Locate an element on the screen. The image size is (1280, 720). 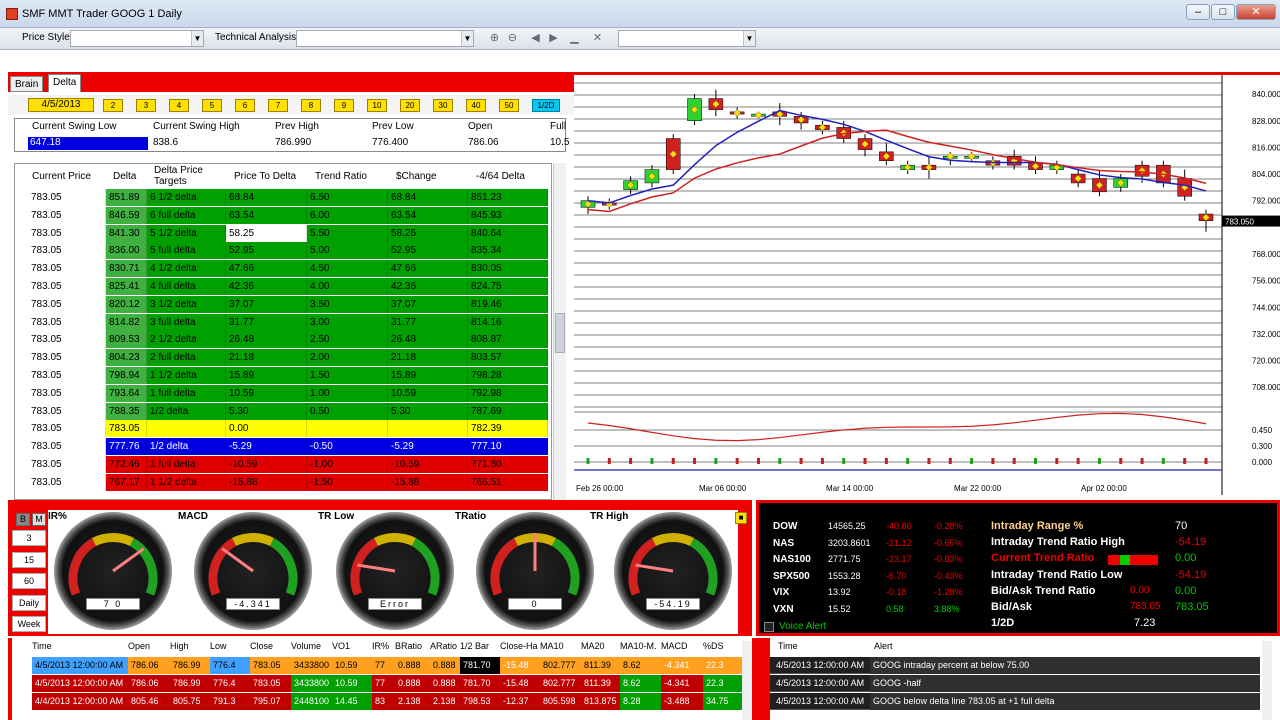
close-icon: ✕ is located at coordinates (1256, 12).